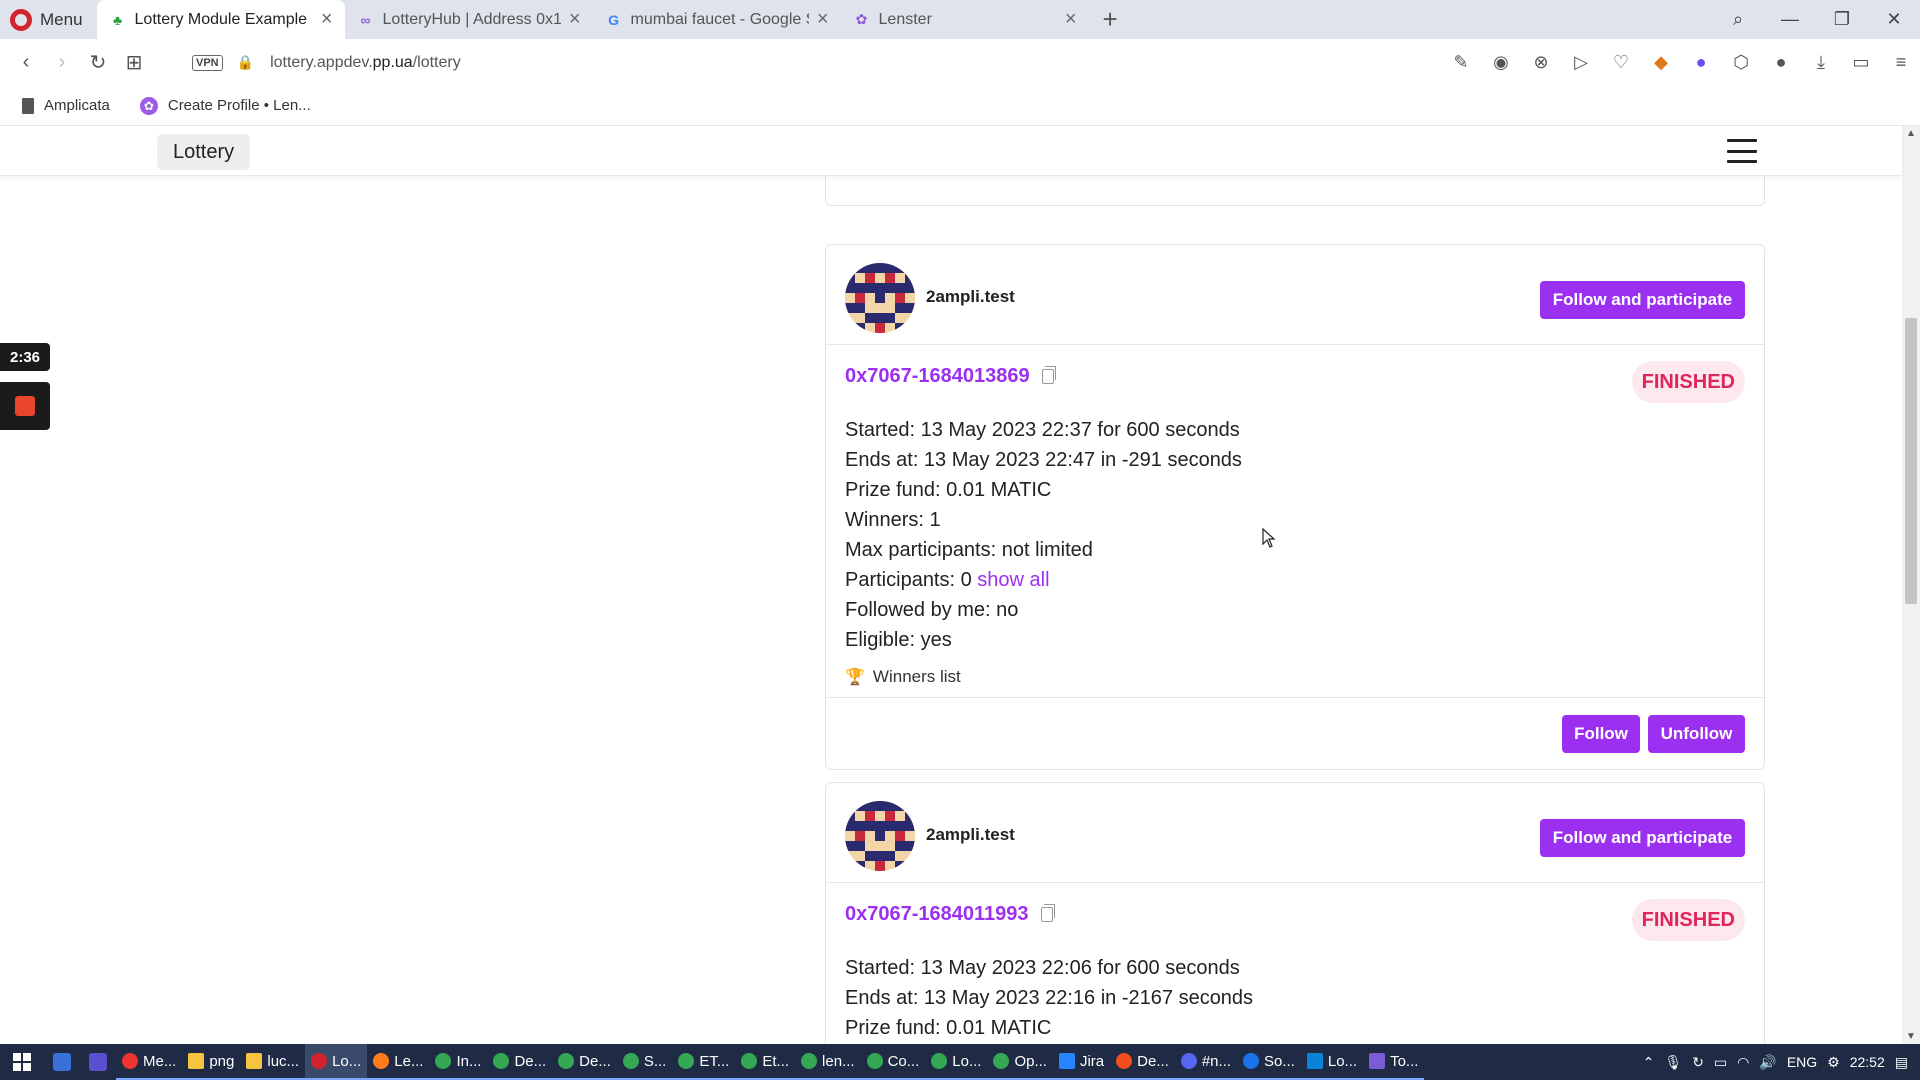 This screenshot has width=1920, height=1080. Describe the element at coordinates (66, 105) in the screenshot. I see `bookmark-amplicata: Amplicata` at that location.